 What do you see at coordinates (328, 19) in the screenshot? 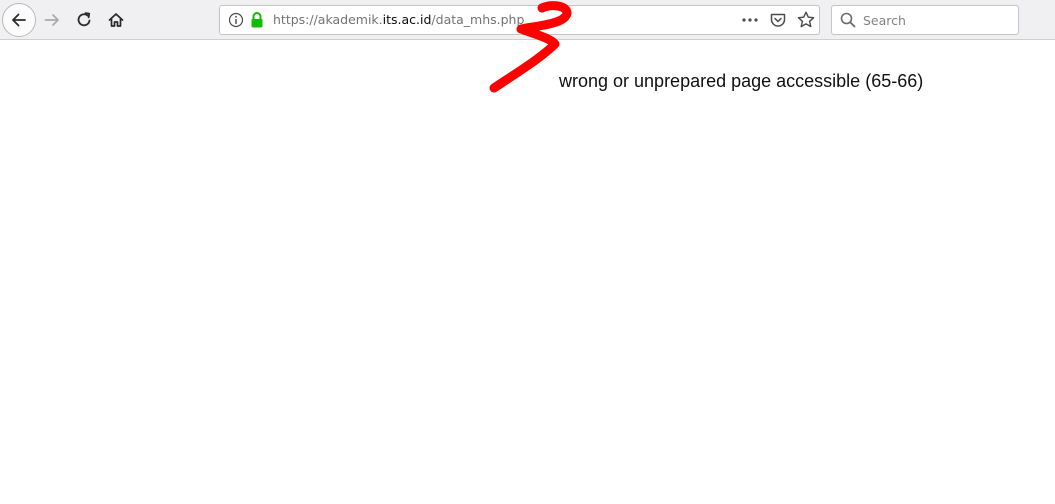
I see `url-prefix: https://akademik.` at bounding box center [328, 19].